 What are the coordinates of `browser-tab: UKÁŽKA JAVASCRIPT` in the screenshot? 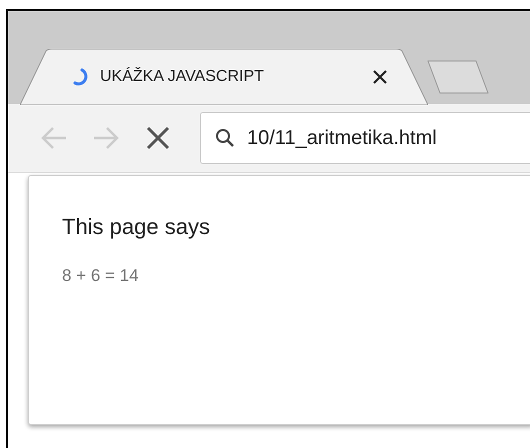 It's located at (224, 77).